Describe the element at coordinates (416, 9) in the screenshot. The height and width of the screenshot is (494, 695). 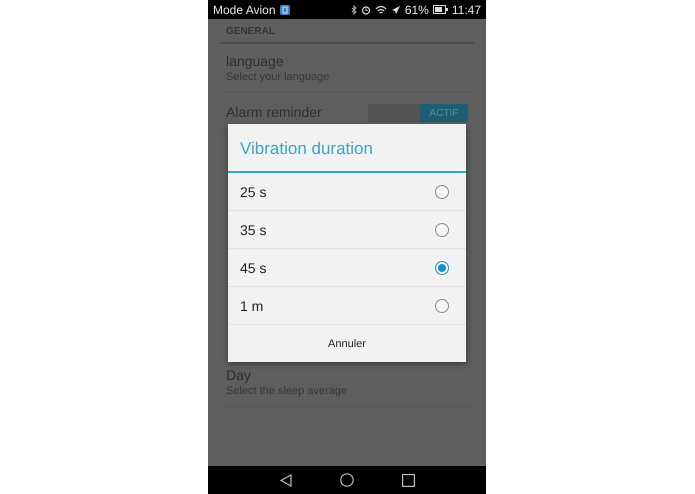
I see `battery-percent: 61%` at that location.